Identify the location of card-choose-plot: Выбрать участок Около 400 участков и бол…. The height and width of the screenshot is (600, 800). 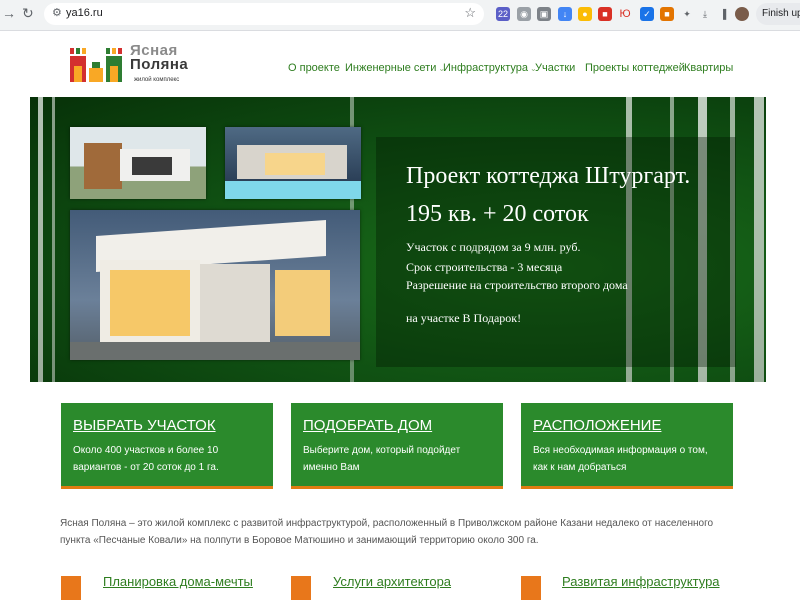
(167, 446).